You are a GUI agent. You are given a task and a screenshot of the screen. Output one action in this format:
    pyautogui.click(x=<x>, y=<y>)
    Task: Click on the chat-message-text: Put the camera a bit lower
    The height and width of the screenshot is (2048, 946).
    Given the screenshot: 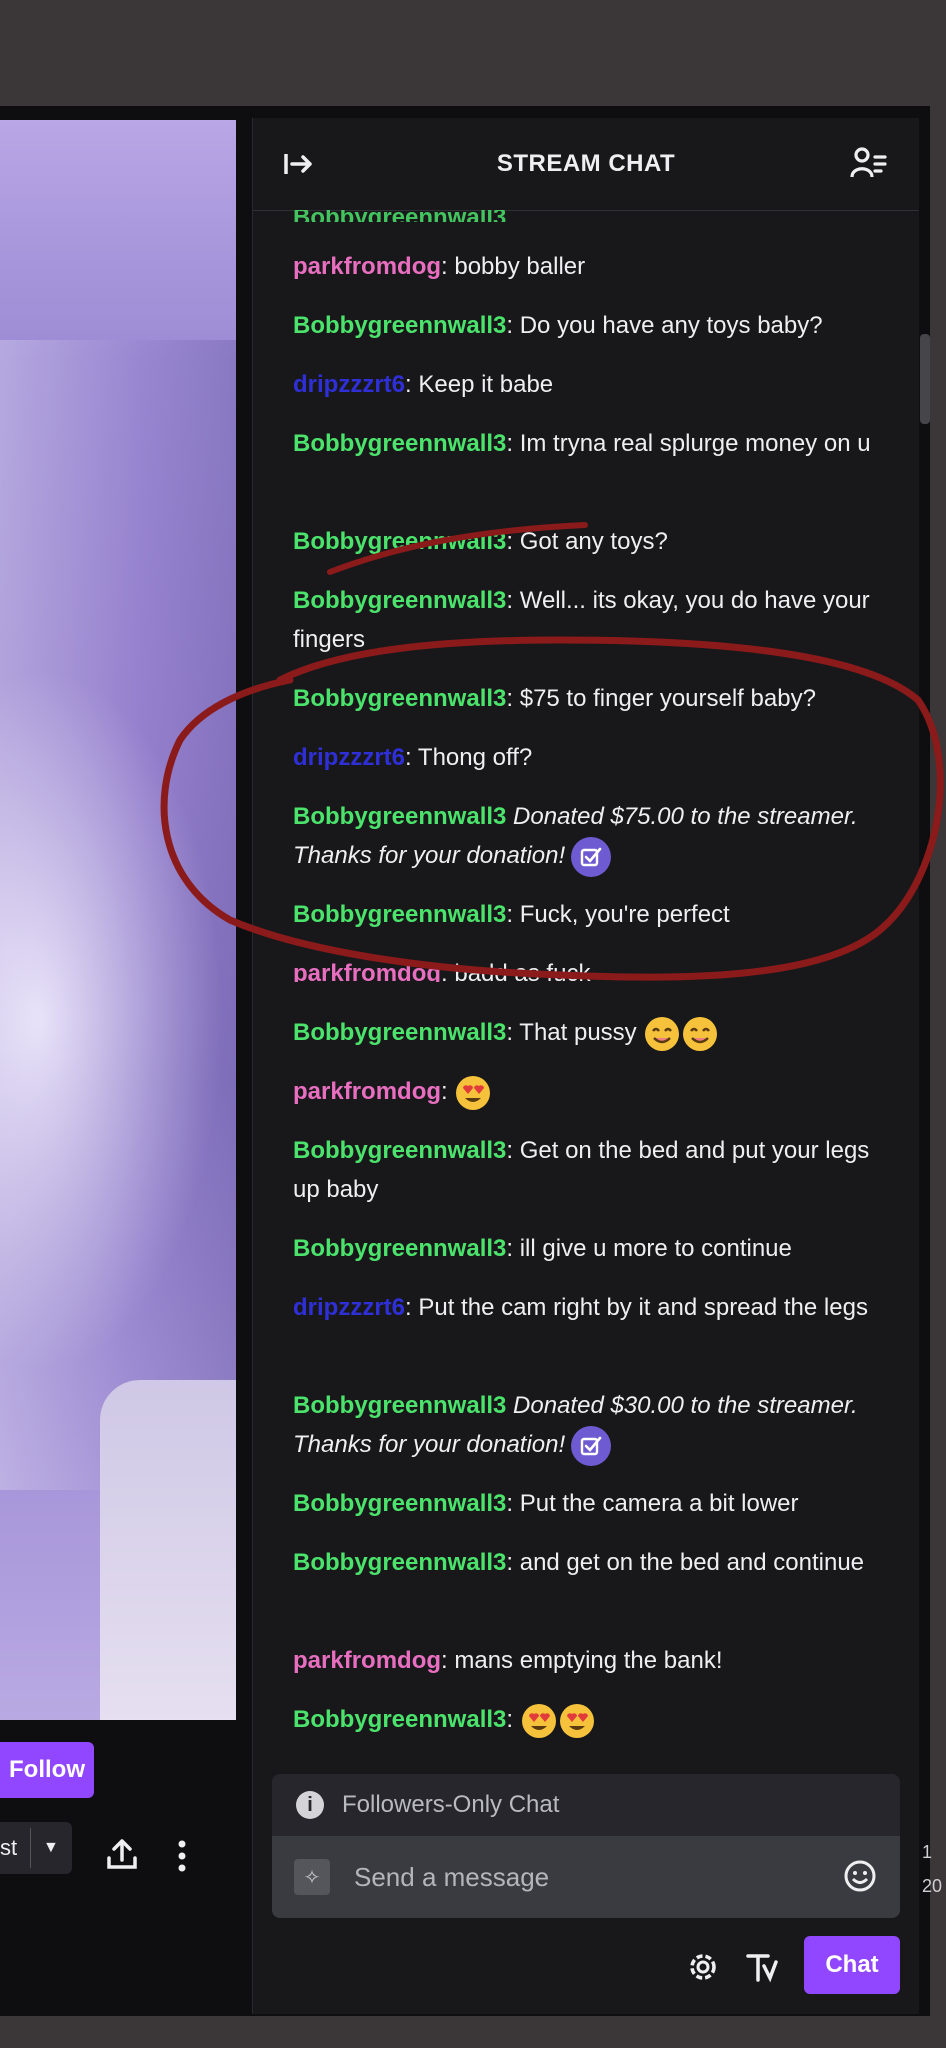 What is the action you would take?
    pyautogui.click(x=659, y=1503)
    